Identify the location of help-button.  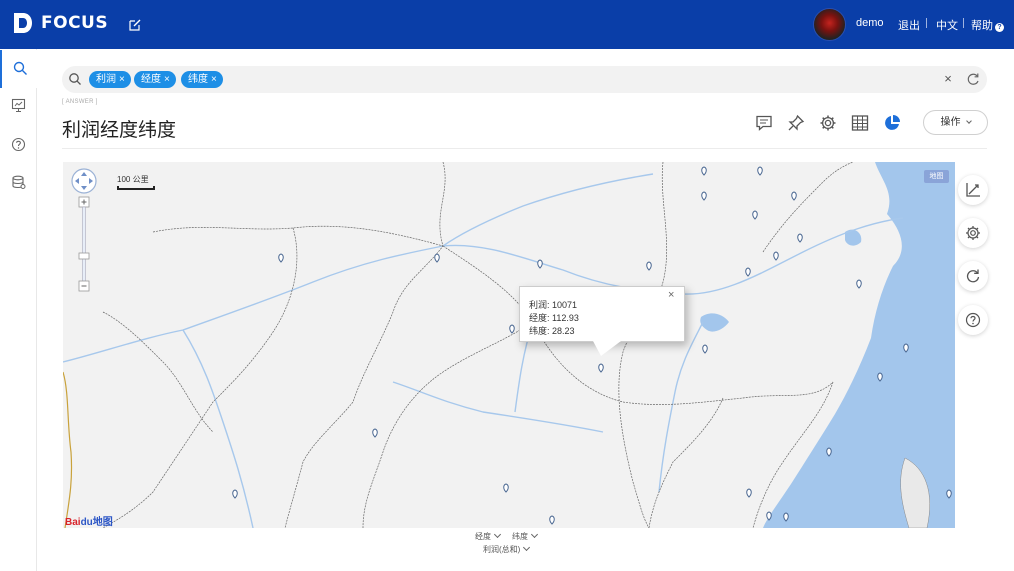
(973, 320).